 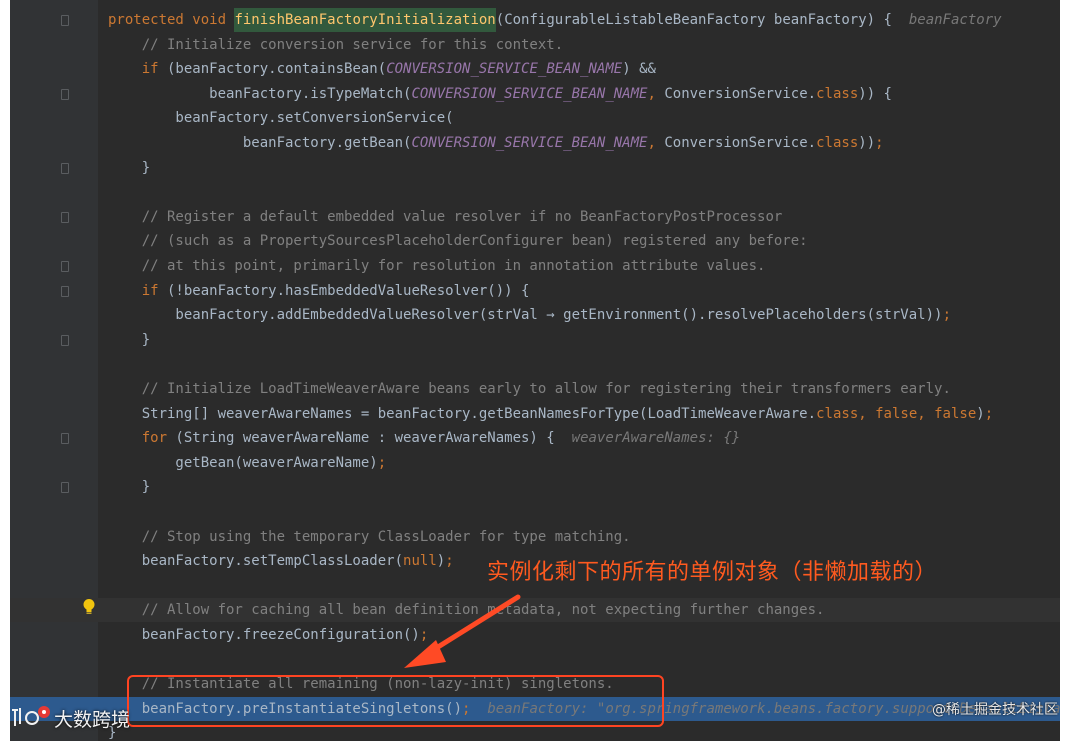 I want to click on code-token: )), so click(x=867, y=143).